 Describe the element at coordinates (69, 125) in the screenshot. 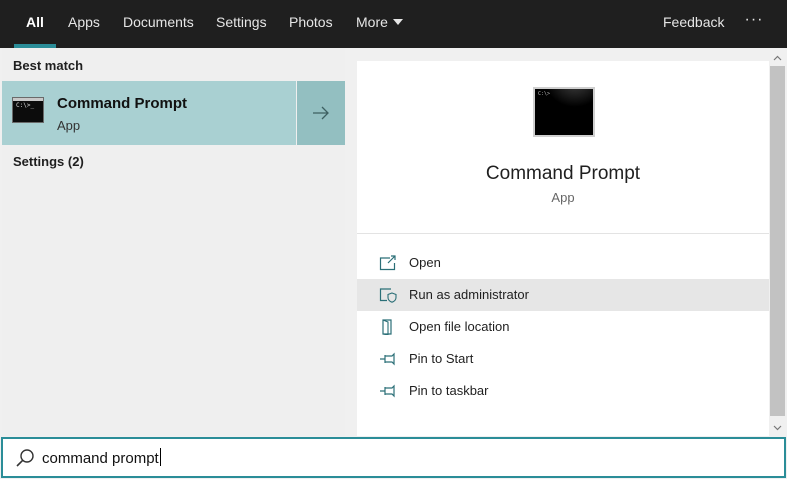

I see `best-match-subtitle: App` at that location.